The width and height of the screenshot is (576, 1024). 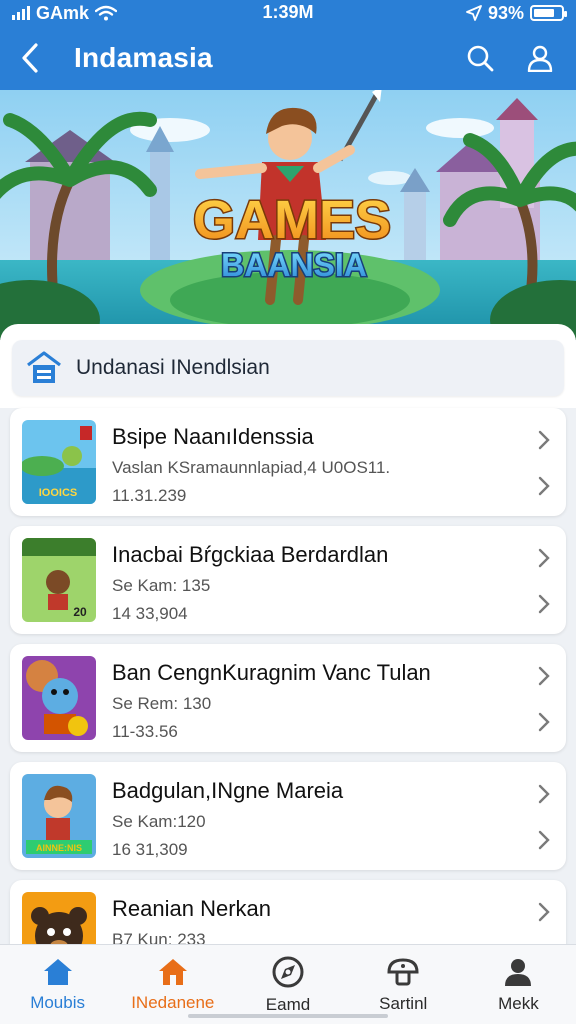 What do you see at coordinates (173, 367) in the screenshot?
I see `section-label: Undanasi INendlsian` at bounding box center [173, 367].